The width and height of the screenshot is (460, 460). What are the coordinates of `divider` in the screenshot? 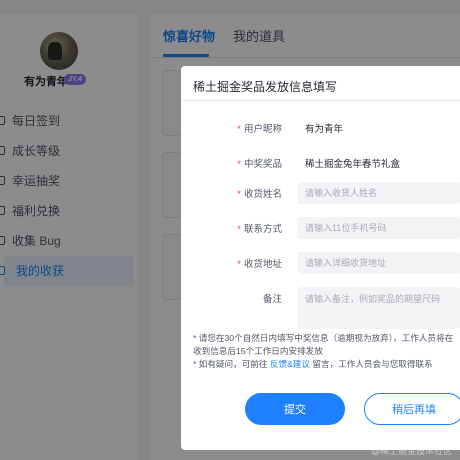 It's located at (320, 100).